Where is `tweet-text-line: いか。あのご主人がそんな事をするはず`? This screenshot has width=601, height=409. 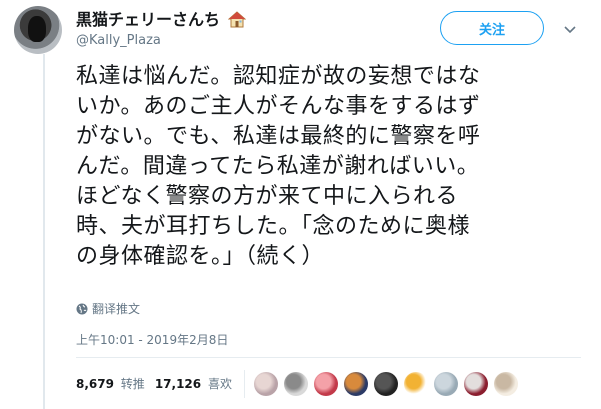
tweet-text-line: いか。あのご主人がそんな事をするはず is located at coordinates (278, 106).